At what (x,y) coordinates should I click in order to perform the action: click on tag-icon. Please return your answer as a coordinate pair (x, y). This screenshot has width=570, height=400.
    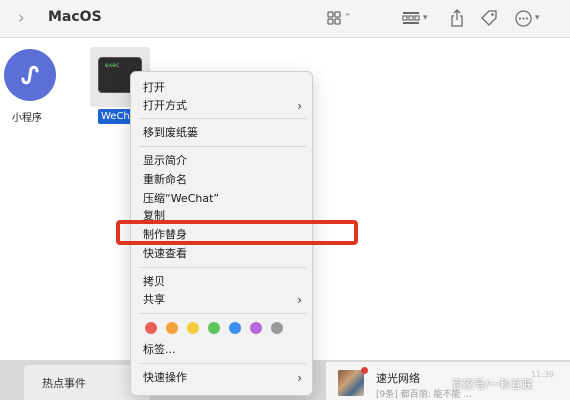
    Looking at the image, I should click on (489, 18).